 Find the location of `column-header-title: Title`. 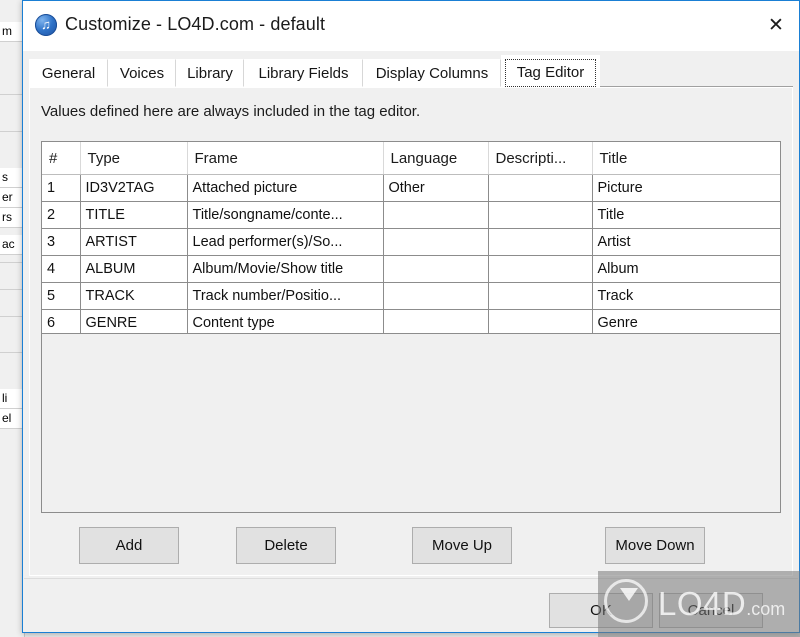

column-header-title: Title is located at coordinates (686, 158).